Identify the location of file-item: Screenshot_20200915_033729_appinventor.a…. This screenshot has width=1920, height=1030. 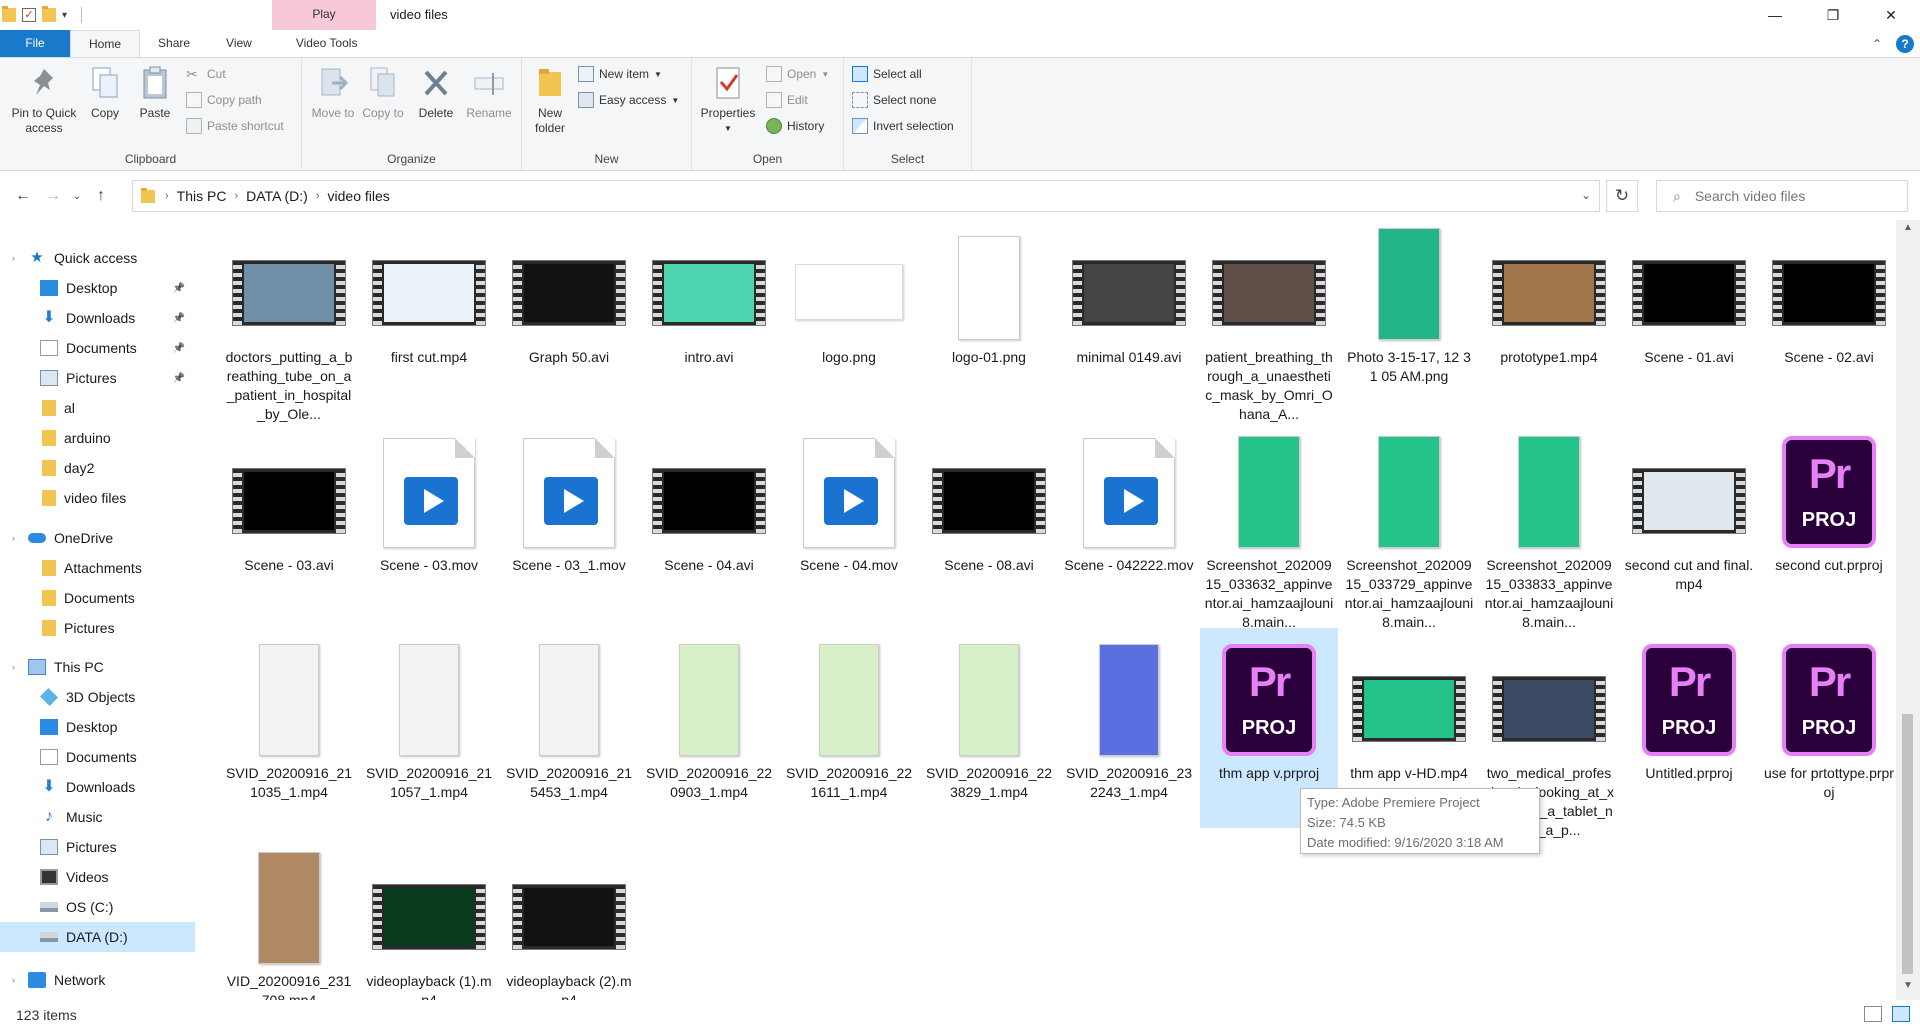
(1409, 525).